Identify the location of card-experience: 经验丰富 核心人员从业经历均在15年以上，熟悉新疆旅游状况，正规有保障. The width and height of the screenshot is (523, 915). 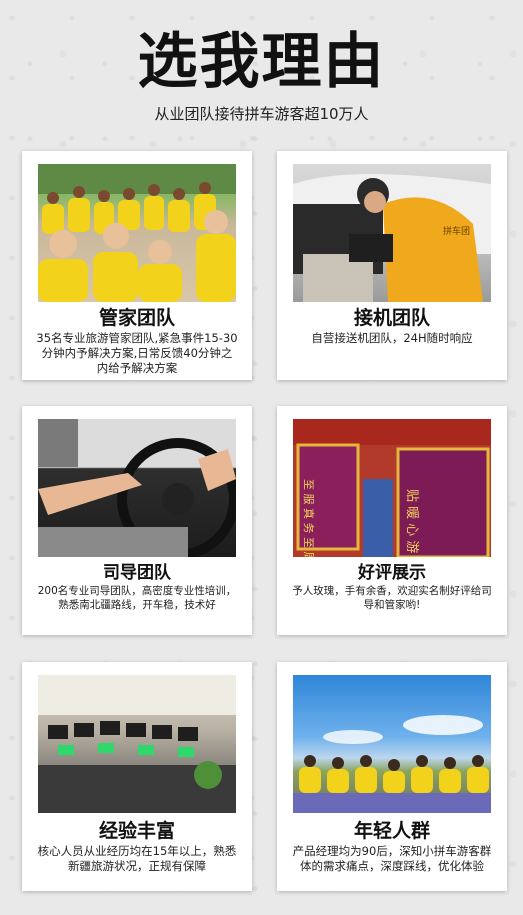
(137, 776).